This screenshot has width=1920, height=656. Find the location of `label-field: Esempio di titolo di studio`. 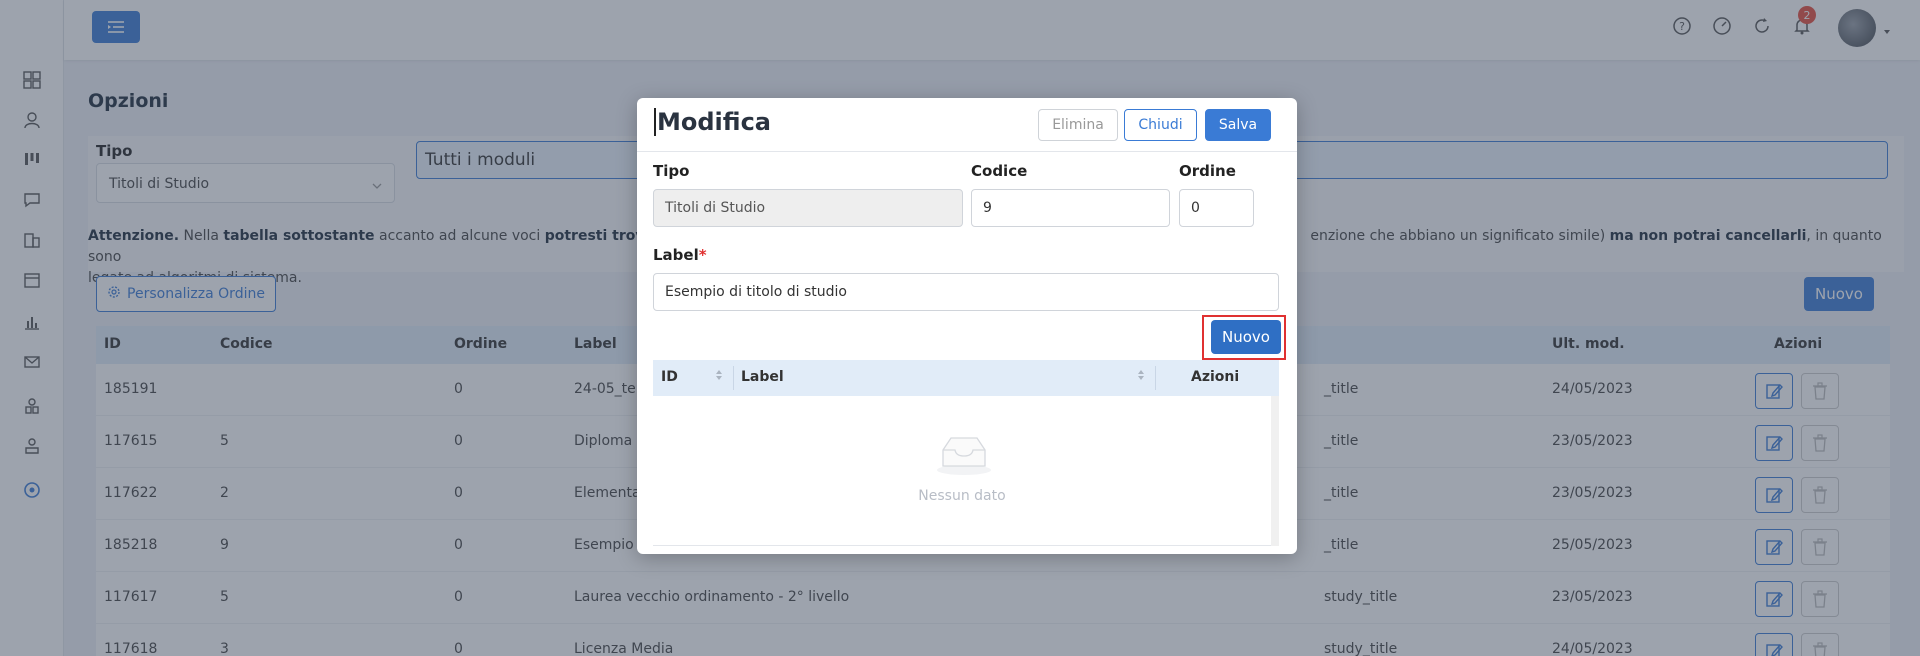

label-field: Esempio di titolo di studio is located at coordinates (966, 292).